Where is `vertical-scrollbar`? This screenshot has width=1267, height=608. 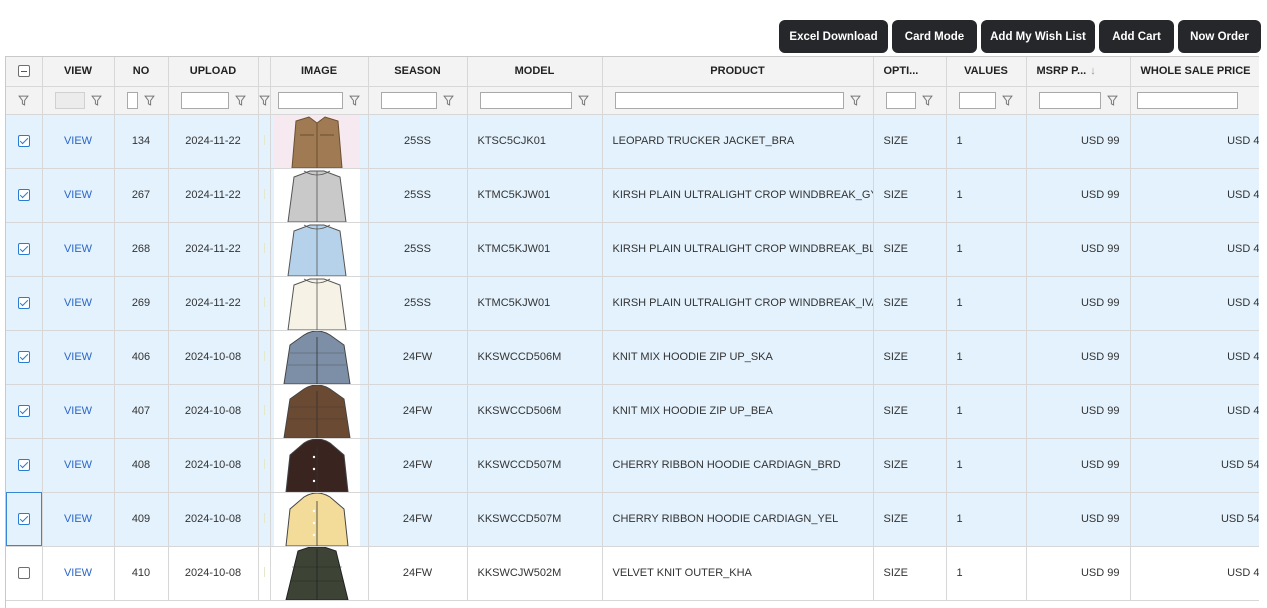 vertical-scrollbar is located at coordinates (1263, 332).